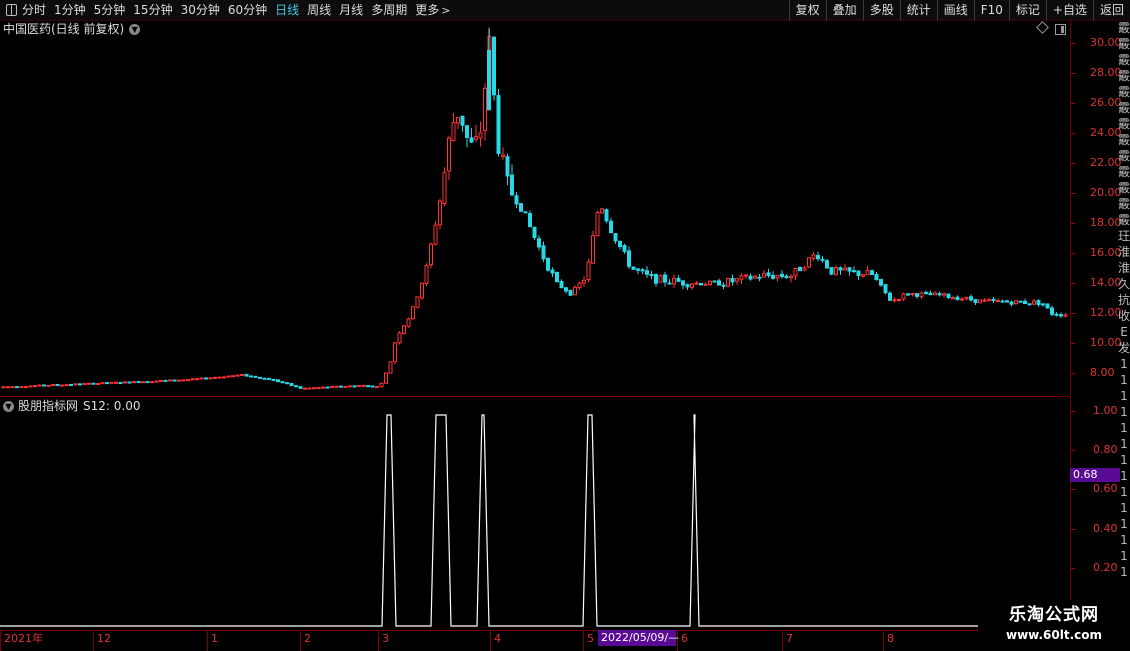 The height and width of the screenshot is (651, 1130). I want to click on period-multi: 多周期, so click(389, 10).